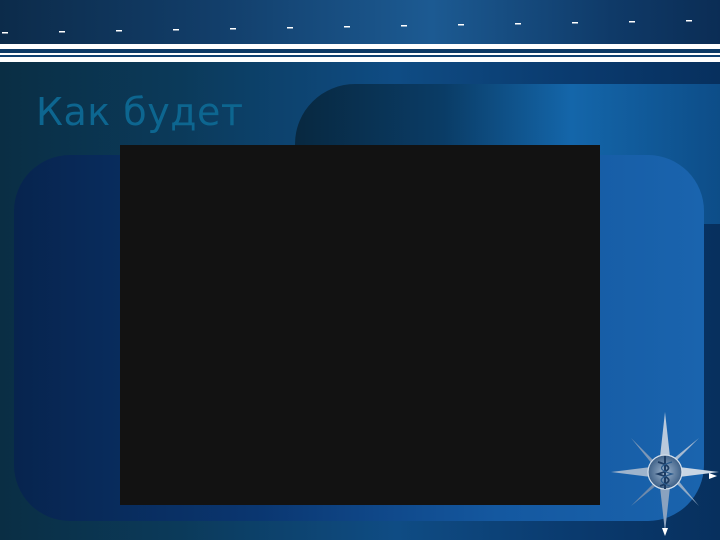 The height and width of the screenshot is (540, 720). I want to click on top-banner, so click(360, 22).